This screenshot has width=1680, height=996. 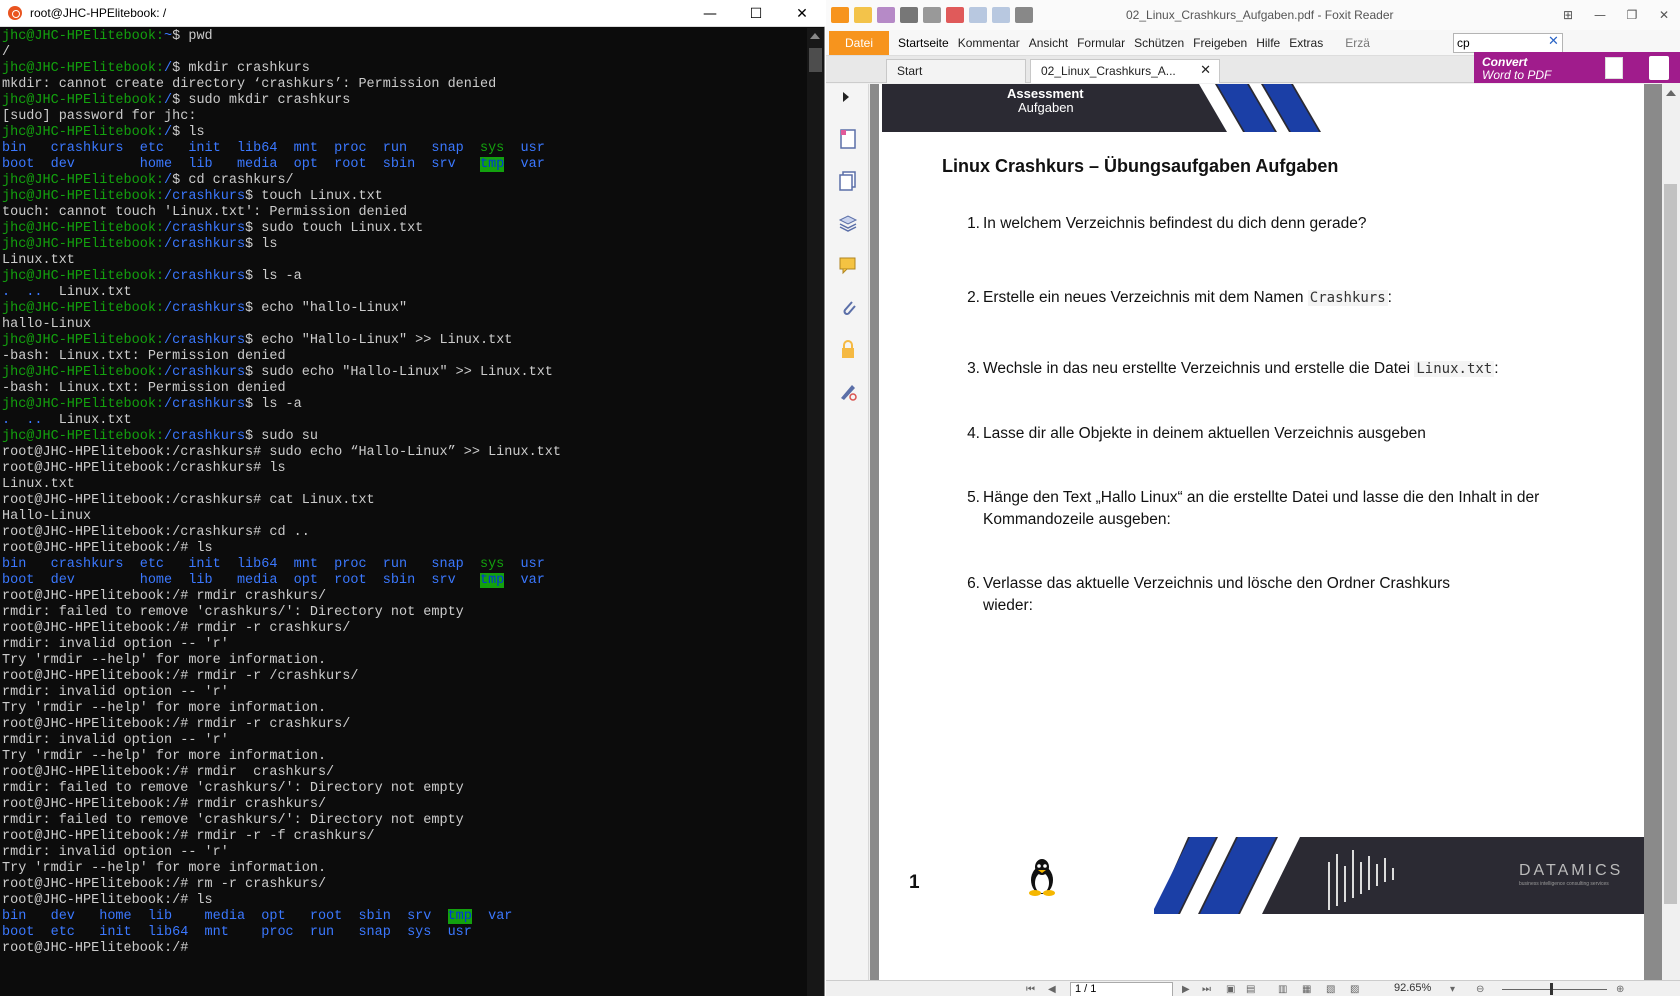 I want to click on terminal-text-segment: /, so click(x=168, y=180).